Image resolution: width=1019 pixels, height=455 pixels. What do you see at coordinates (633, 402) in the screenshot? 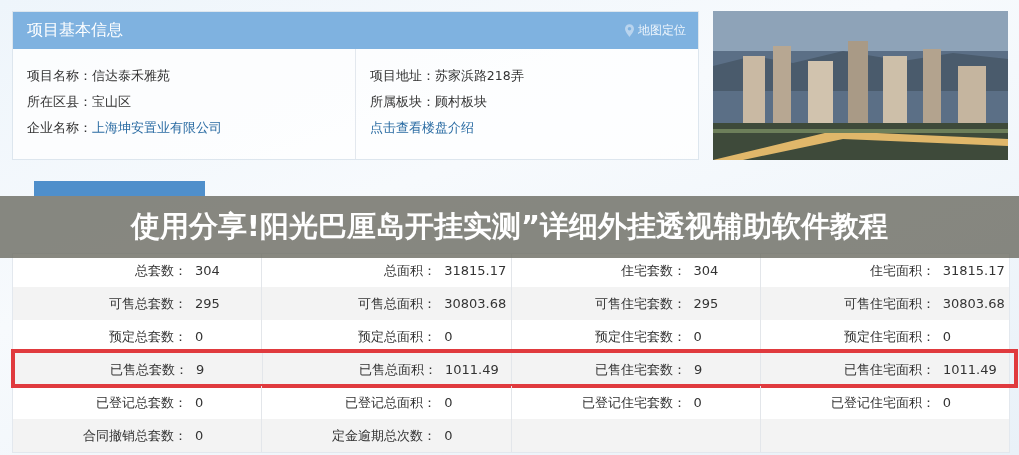
I see `table-label: 已登记住宅套数：` at bounding box center [633, 402].